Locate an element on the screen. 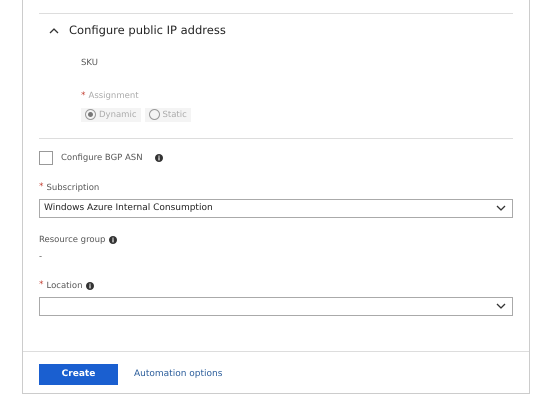  collapse-icon is located at coordinates (54, 31).